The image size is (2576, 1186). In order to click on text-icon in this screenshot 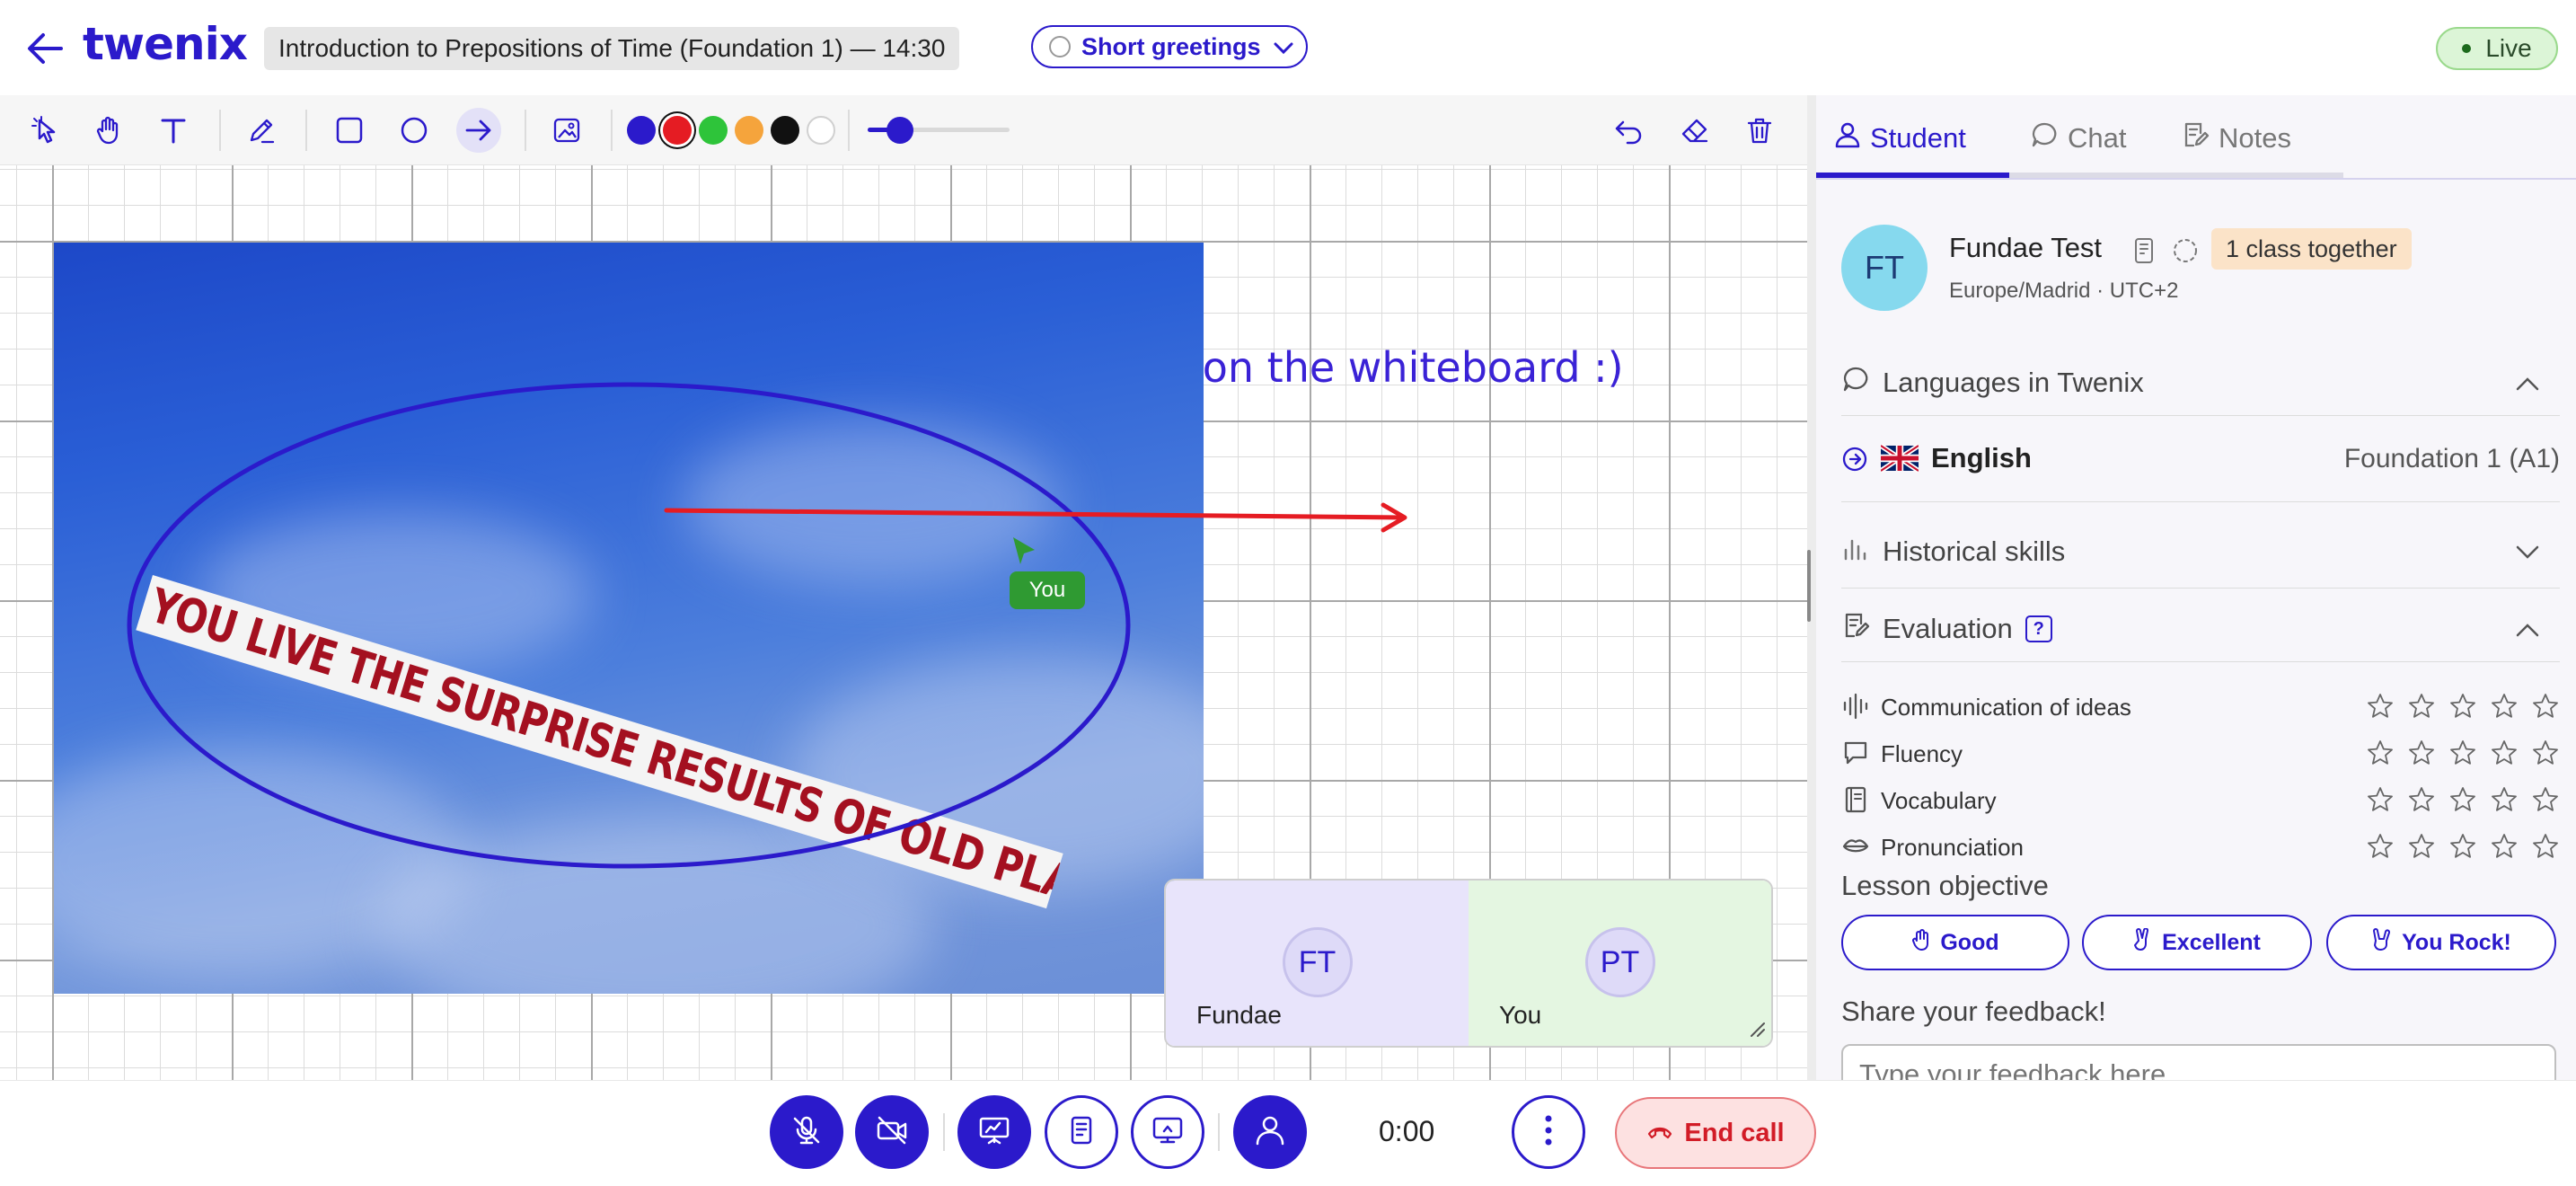, I will do `click(173, 130)`.